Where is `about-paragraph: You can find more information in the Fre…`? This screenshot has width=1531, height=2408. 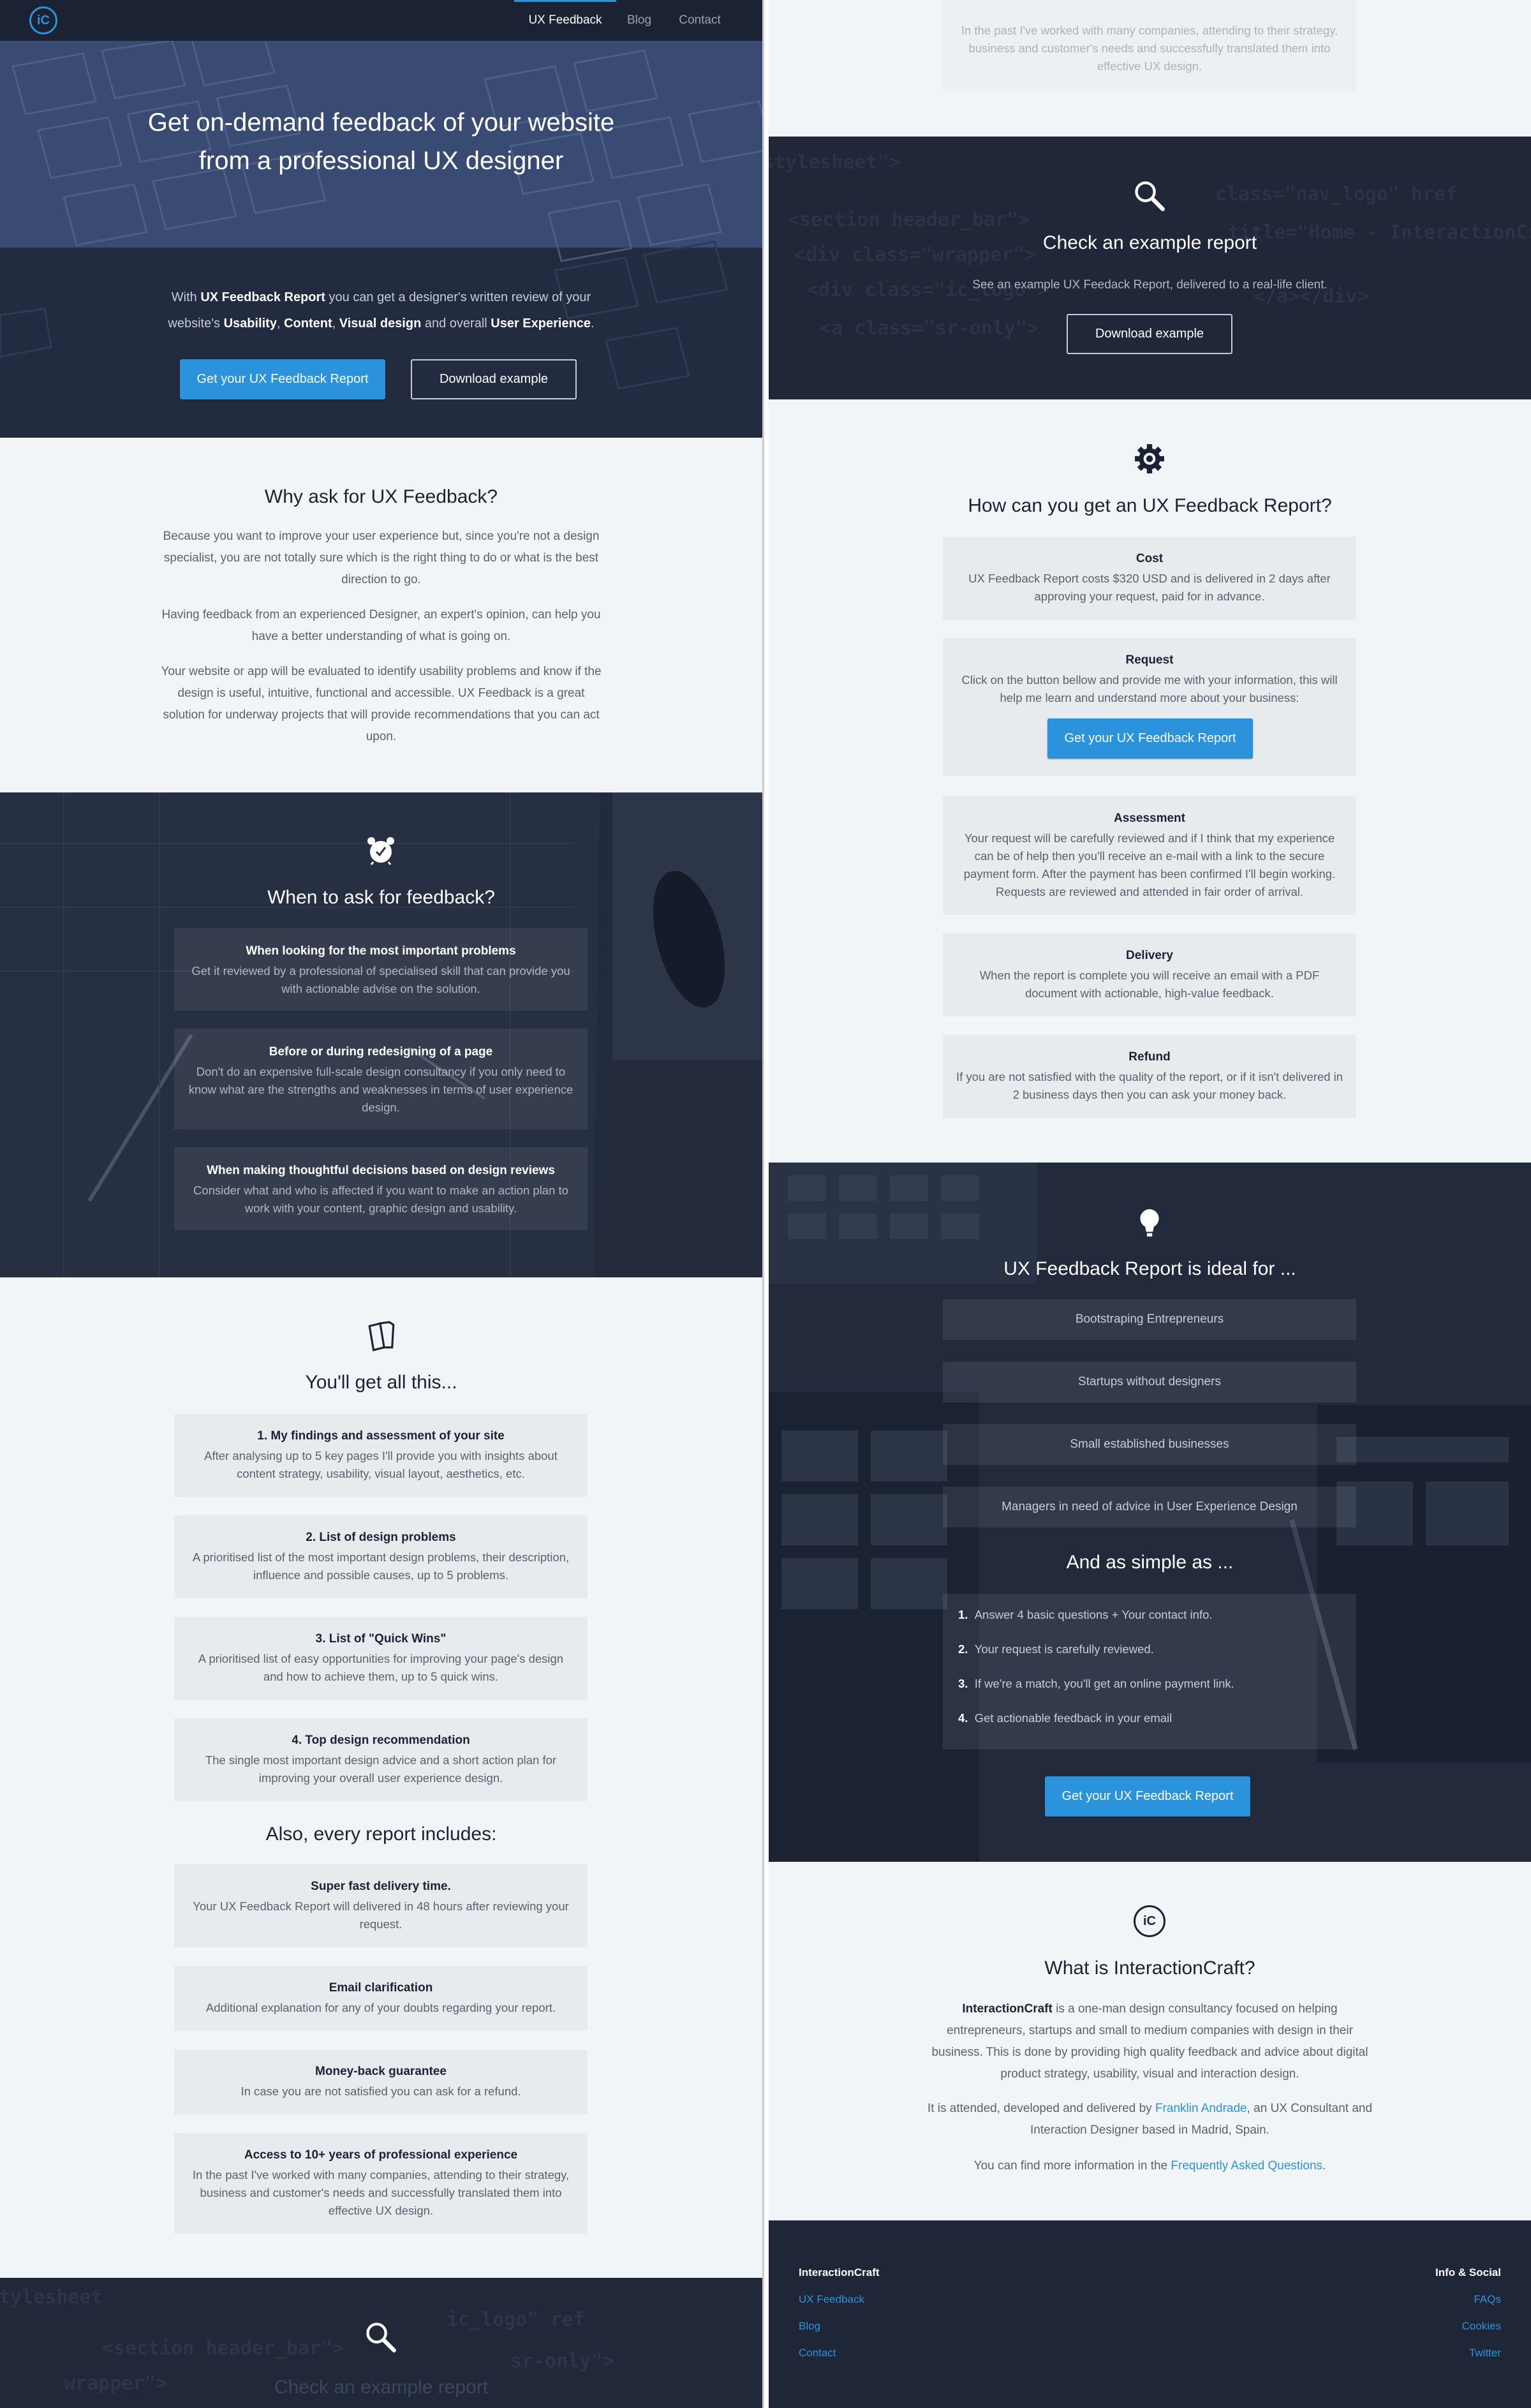
about-paragraph: You can find more information in the Fre… is located at coordinates (1150, 2166).